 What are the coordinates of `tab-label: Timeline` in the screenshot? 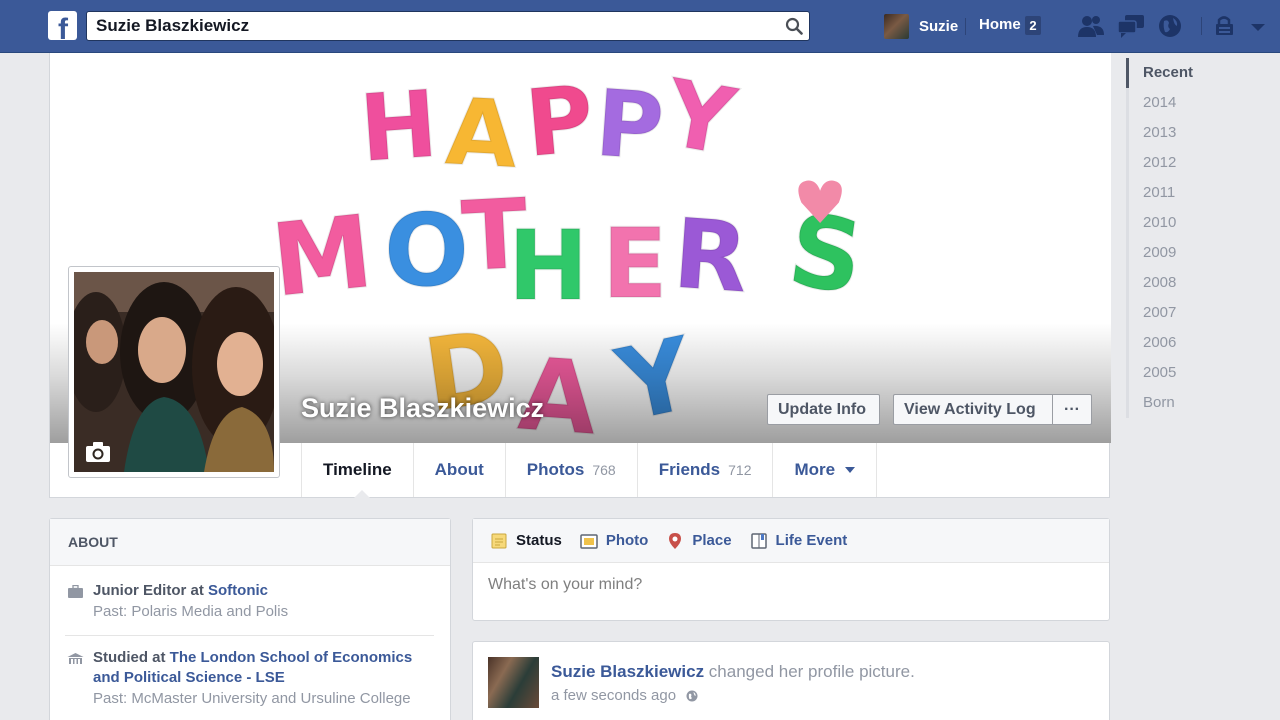 It's located at (357, 469).